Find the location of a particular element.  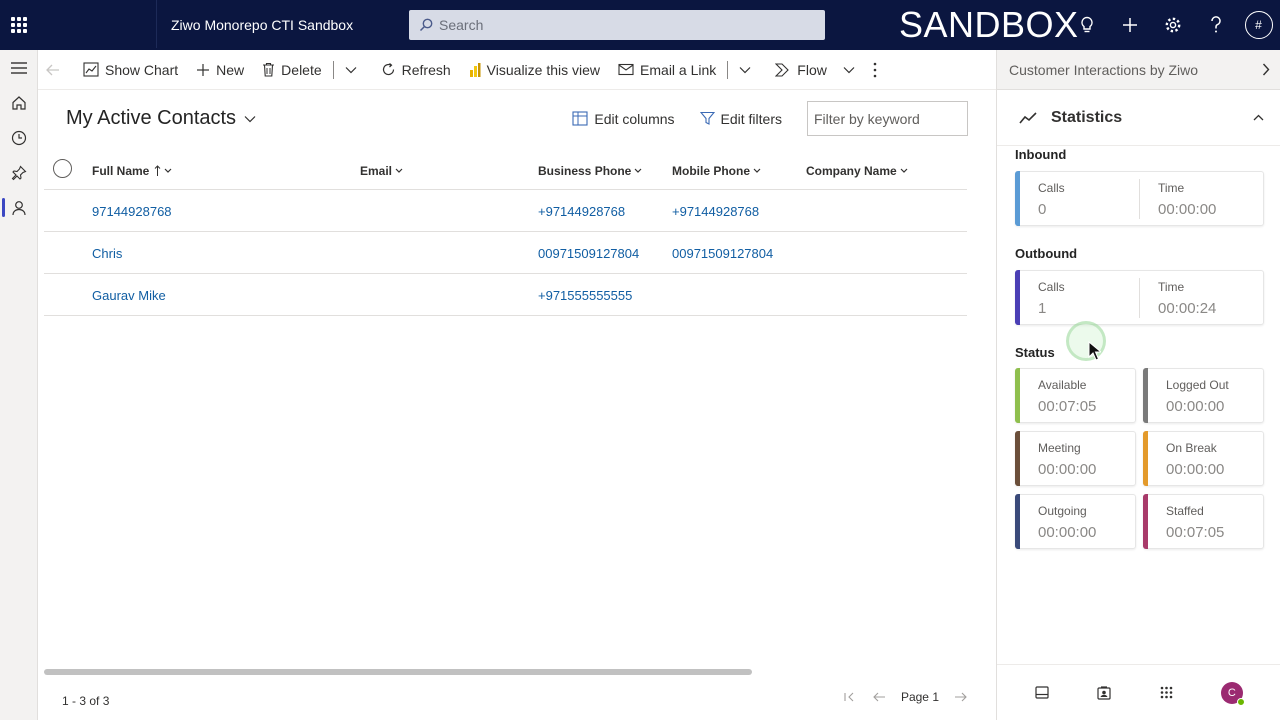

app-name: Ziwo Monorepo CTI Sandbox is located at coordinates (282, 25).